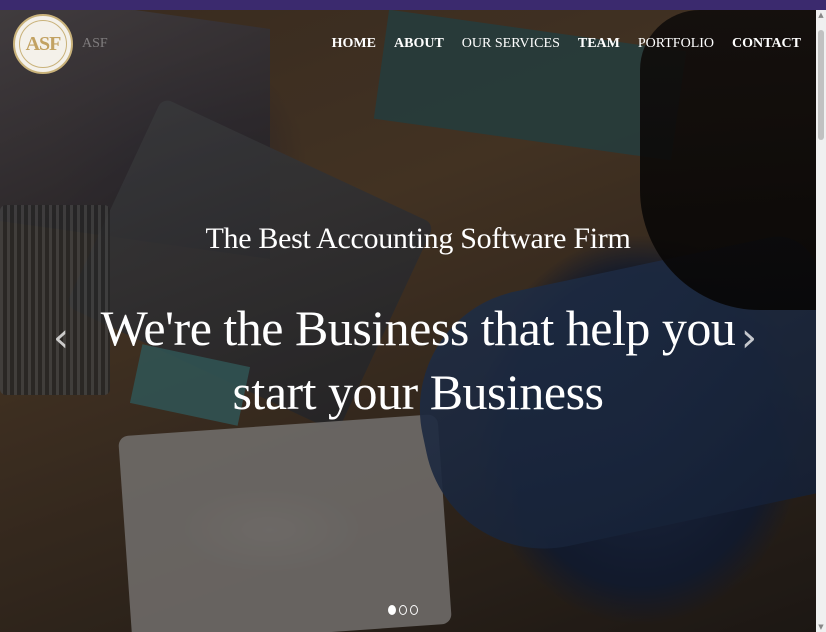  What do you see at coordinates (511, 44) in the screenshot?
I see `nav-our-services: OUR SERVICES` at bounding box center [511, 44].